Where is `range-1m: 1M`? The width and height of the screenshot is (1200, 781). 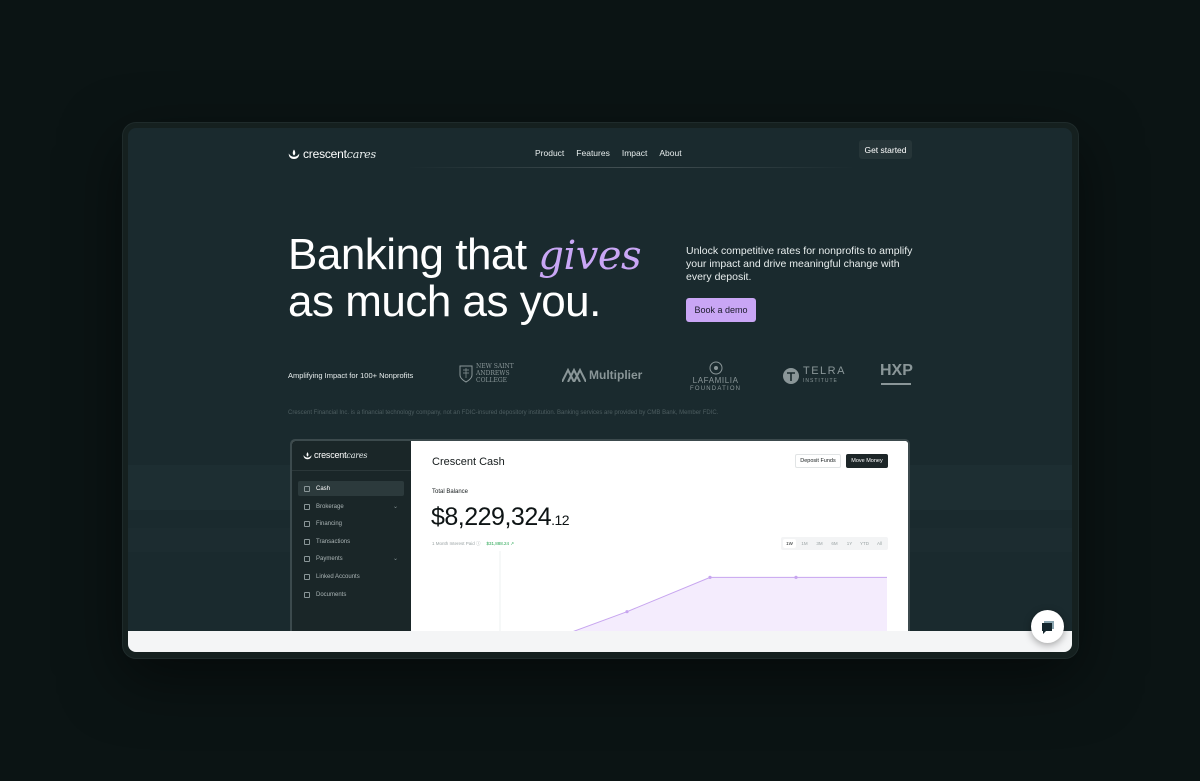
range-1m: 1M is located at coordinates (804, 543).